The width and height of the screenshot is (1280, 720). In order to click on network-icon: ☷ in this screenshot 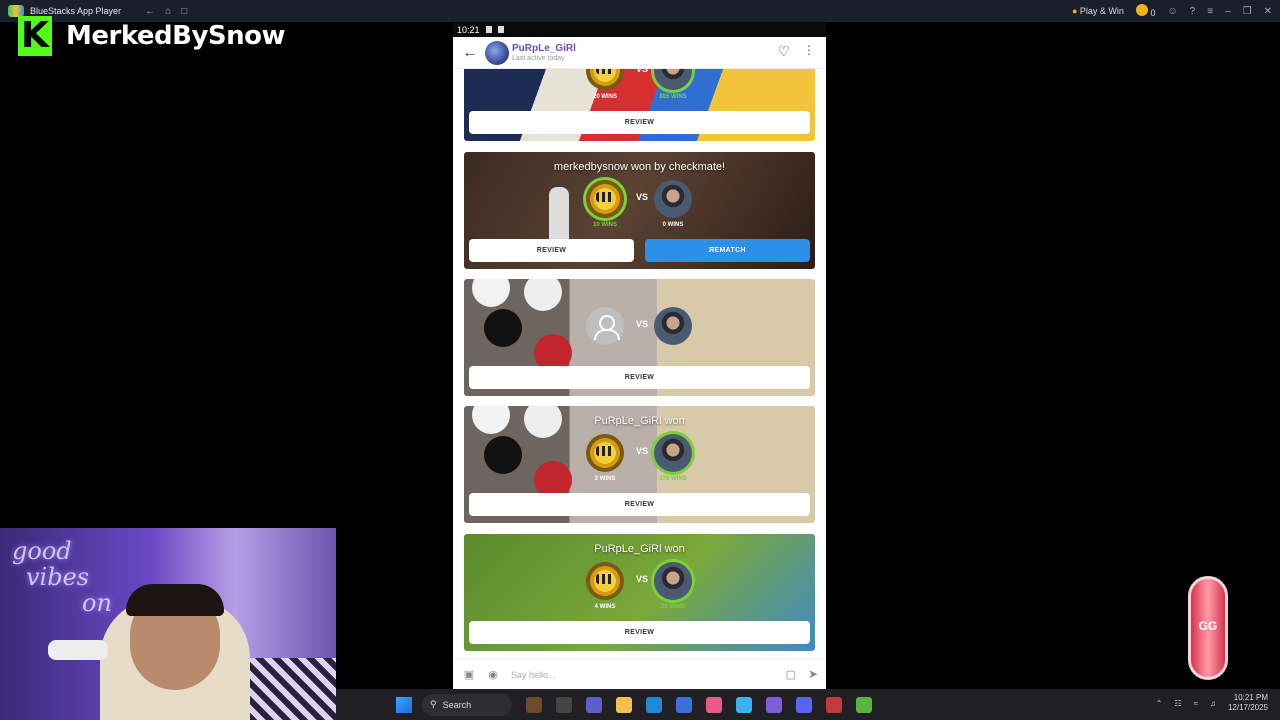, I will do `click(1177, 703)`.